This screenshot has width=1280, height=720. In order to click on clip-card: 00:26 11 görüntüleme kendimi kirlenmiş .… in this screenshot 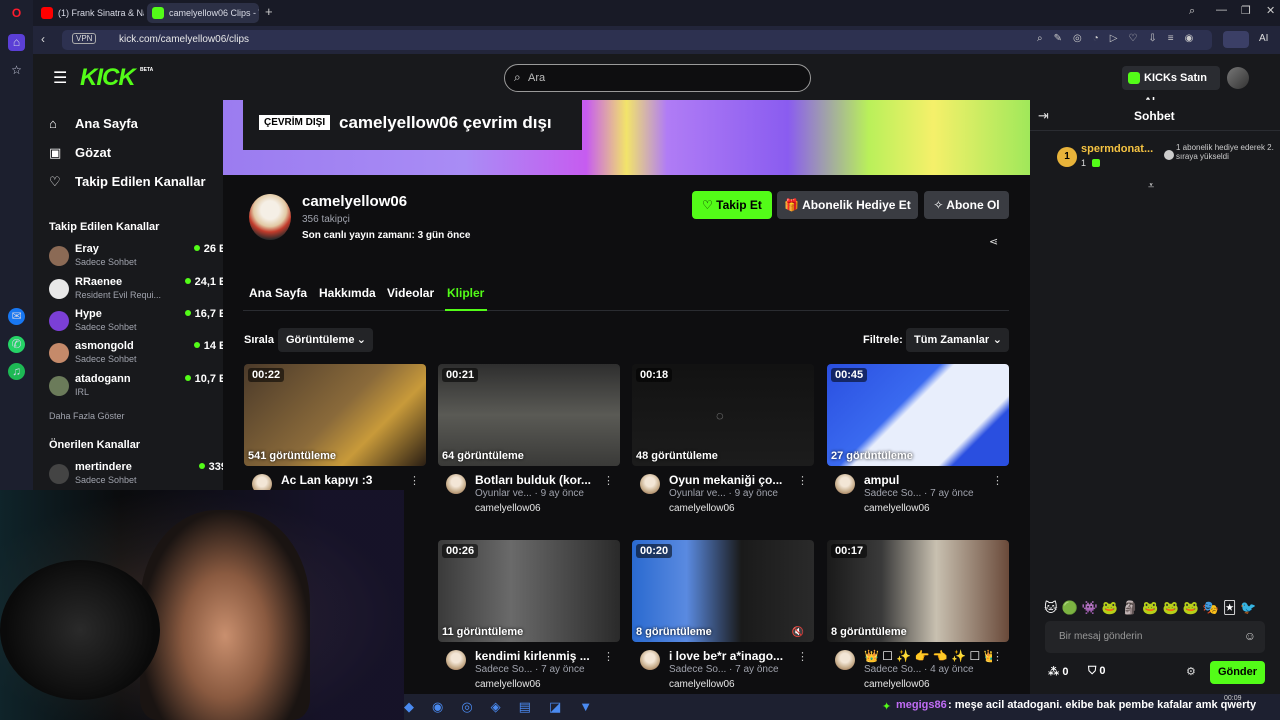, I will do `click(529, 615)`.